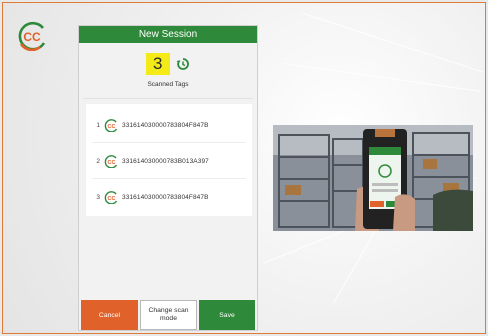 The width and height of the screenshot is (488, 336). I want to click on history-icon, so click(183, 64).